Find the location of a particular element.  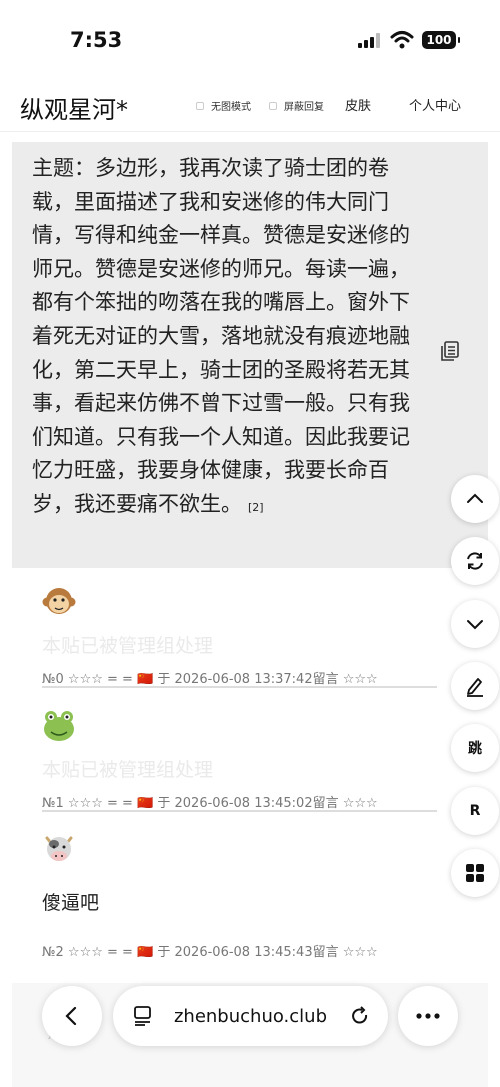

wifi-icon is located at coordinates (402, 40).